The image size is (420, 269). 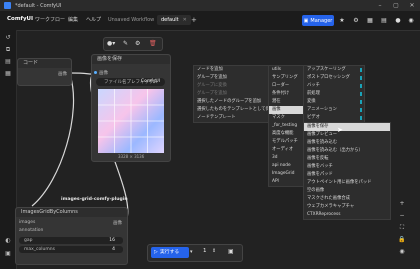 I want to click on model-library-icon: ▤, so click(x=8, y=62).